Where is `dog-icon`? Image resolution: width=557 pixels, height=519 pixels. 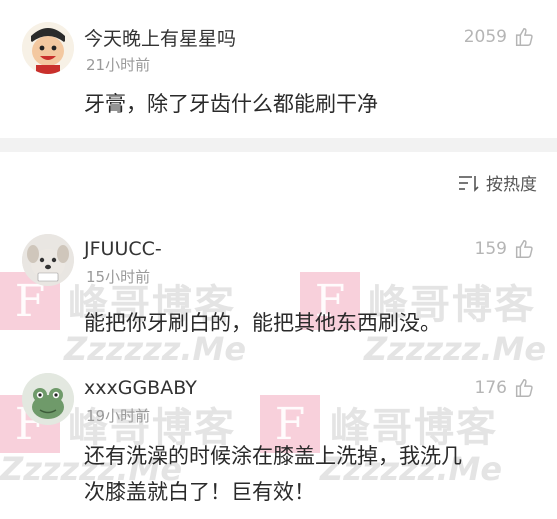 dog-icon is located at coordinates (48, 260).